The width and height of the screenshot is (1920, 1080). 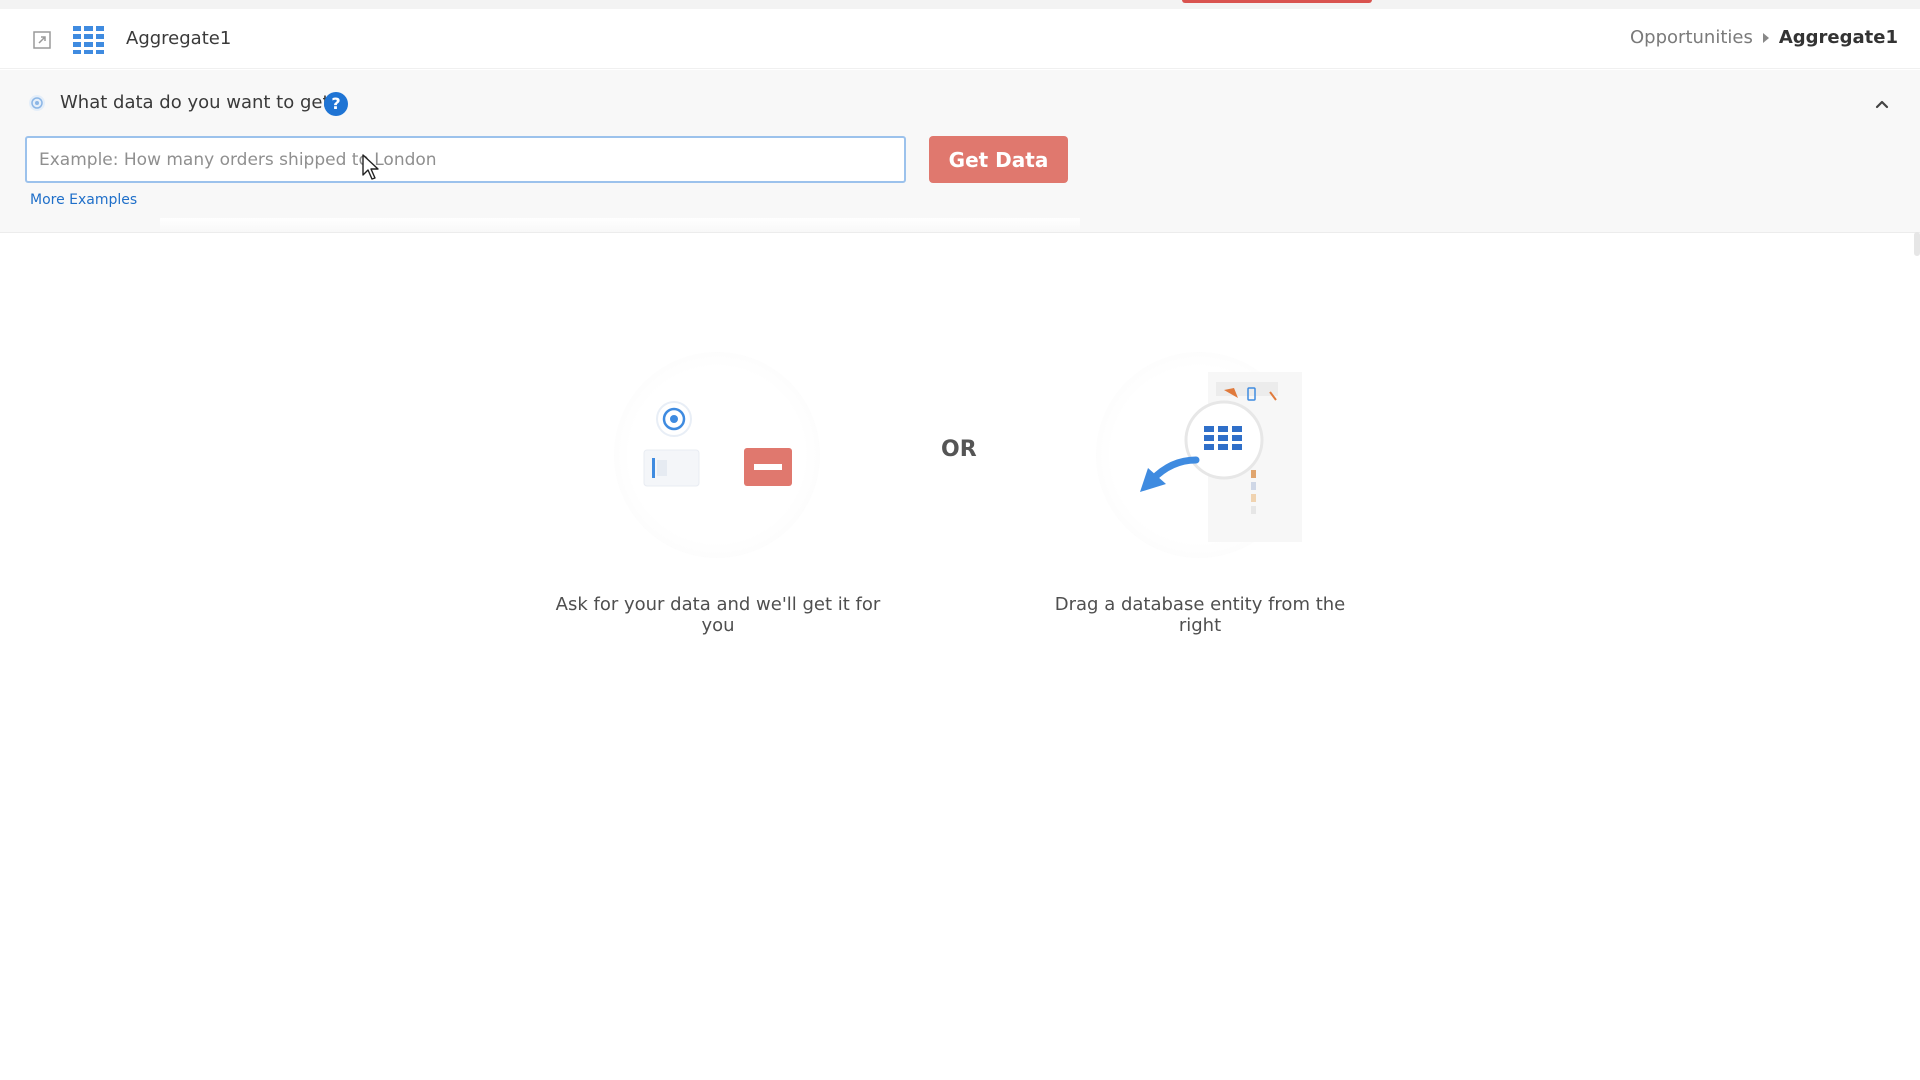 I want to click on drag-caption: Drag a database entity from the right, so click(x=1200, y=615).